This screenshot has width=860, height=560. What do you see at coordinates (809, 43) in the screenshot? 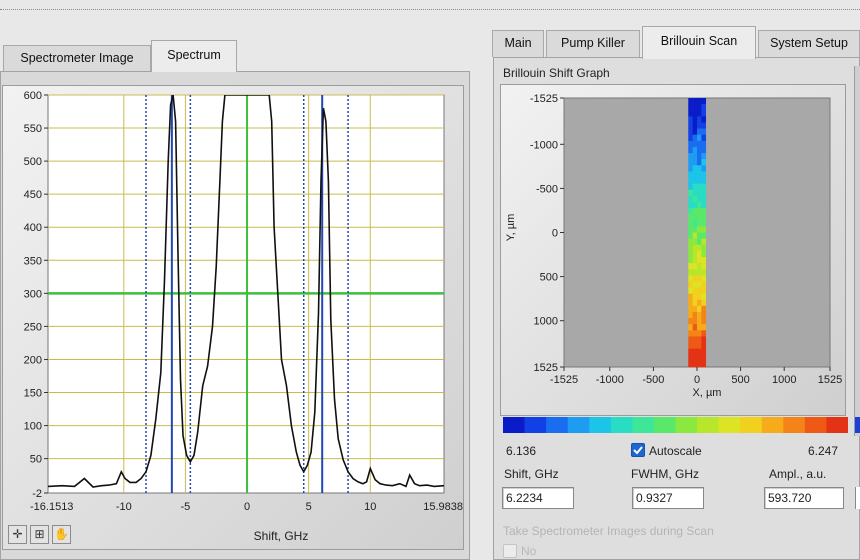
I see `tab-system-setup: System Setup` at bounding box center [809, 43].